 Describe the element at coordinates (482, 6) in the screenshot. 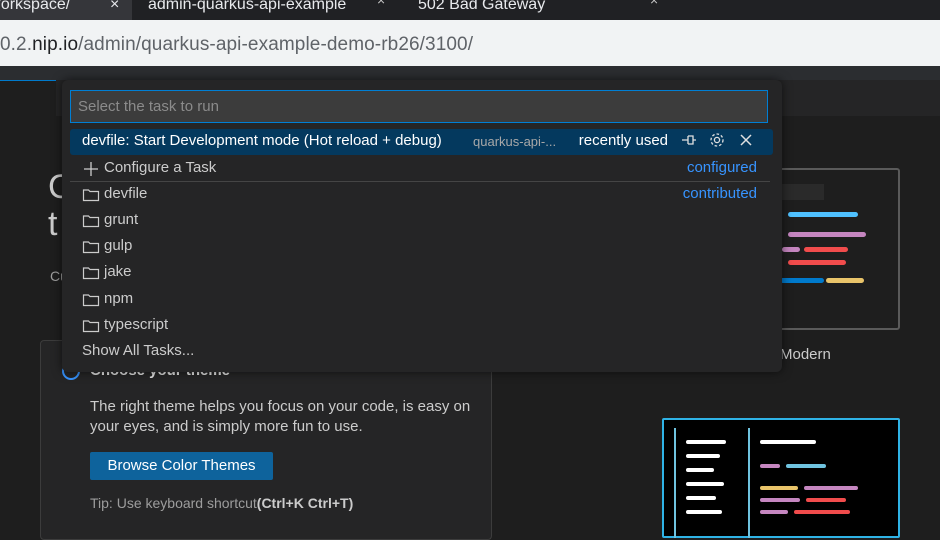

I see `browser-tab-label: 502 Bad Gateway` at that location.